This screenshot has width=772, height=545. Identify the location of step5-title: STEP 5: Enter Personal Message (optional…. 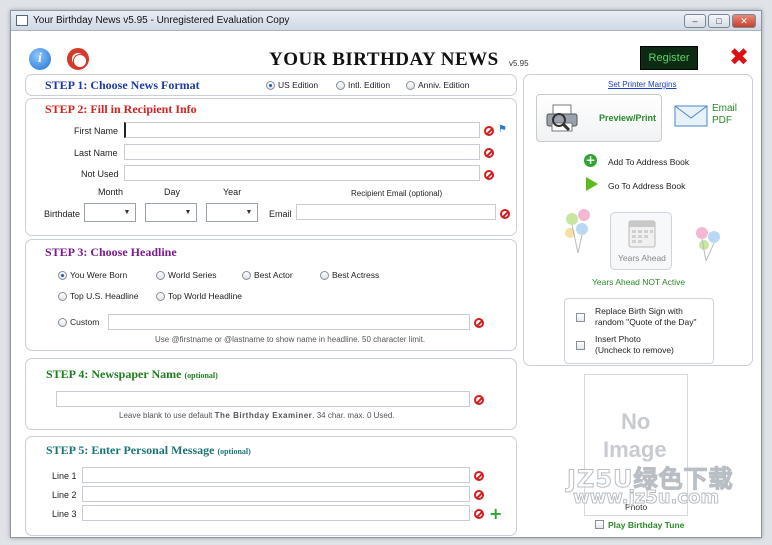
(148, 450).